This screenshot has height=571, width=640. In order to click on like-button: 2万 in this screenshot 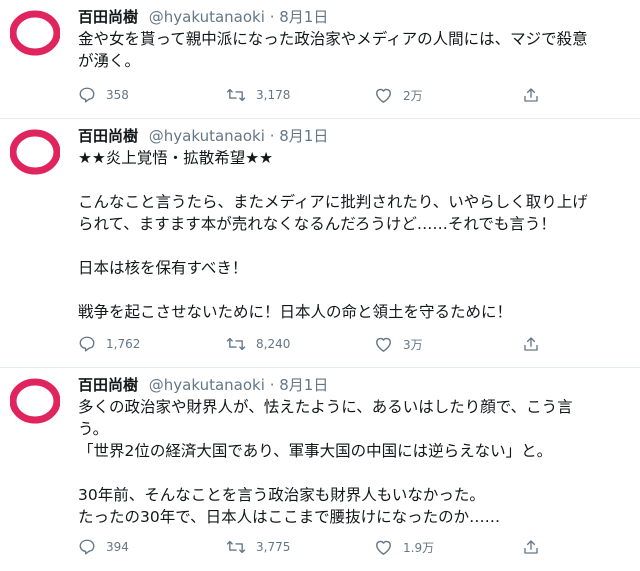, I will do `click(448, 95)`.